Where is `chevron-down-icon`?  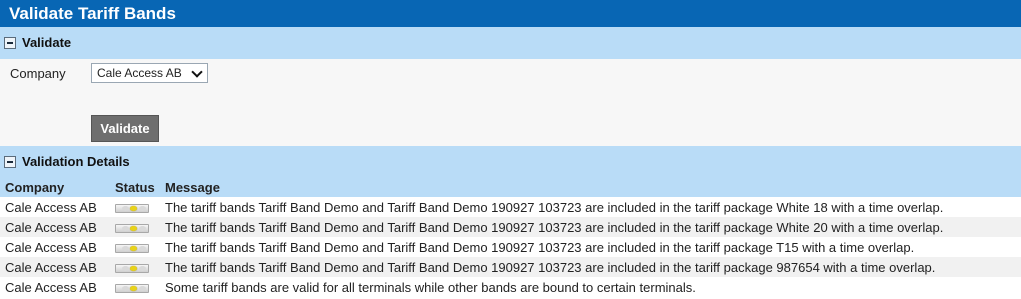 chevron-down-icon is located at coordinates (197, 72).